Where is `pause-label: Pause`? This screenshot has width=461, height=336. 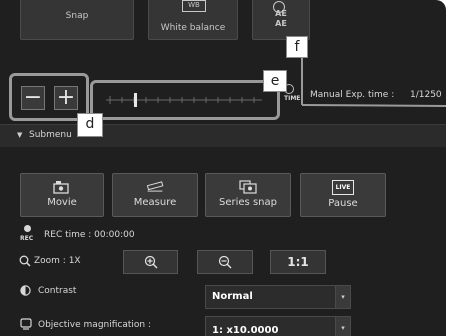 pause-label: Pause is located at coordinates (343, 203).